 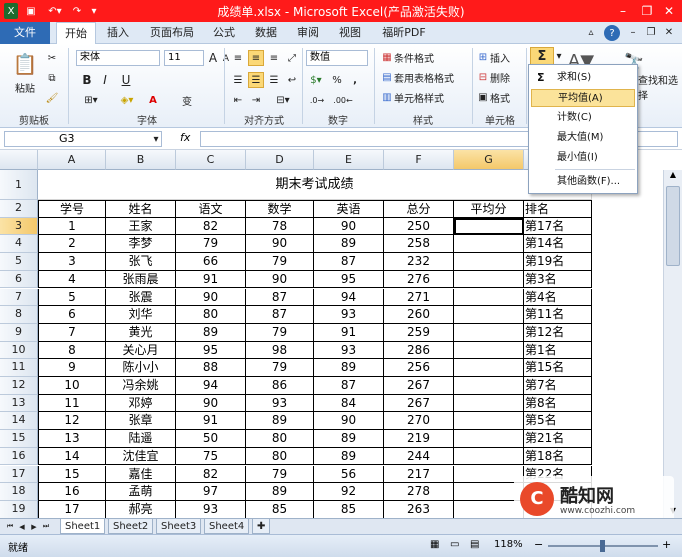 I want to click on row-header: 8, so click(x=19, y=315).